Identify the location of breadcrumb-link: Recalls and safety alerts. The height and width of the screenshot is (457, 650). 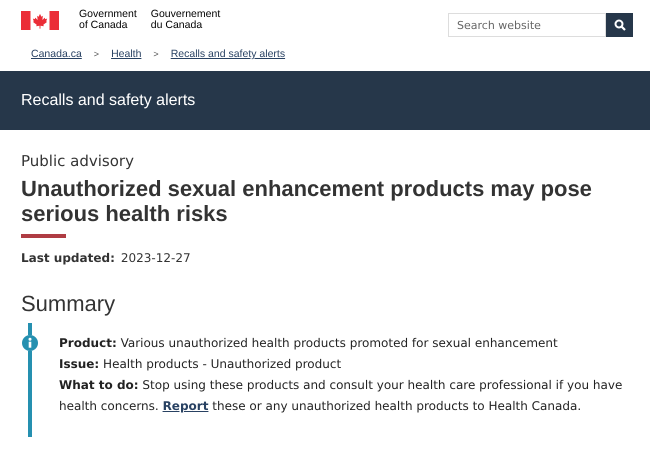
(228, 57).